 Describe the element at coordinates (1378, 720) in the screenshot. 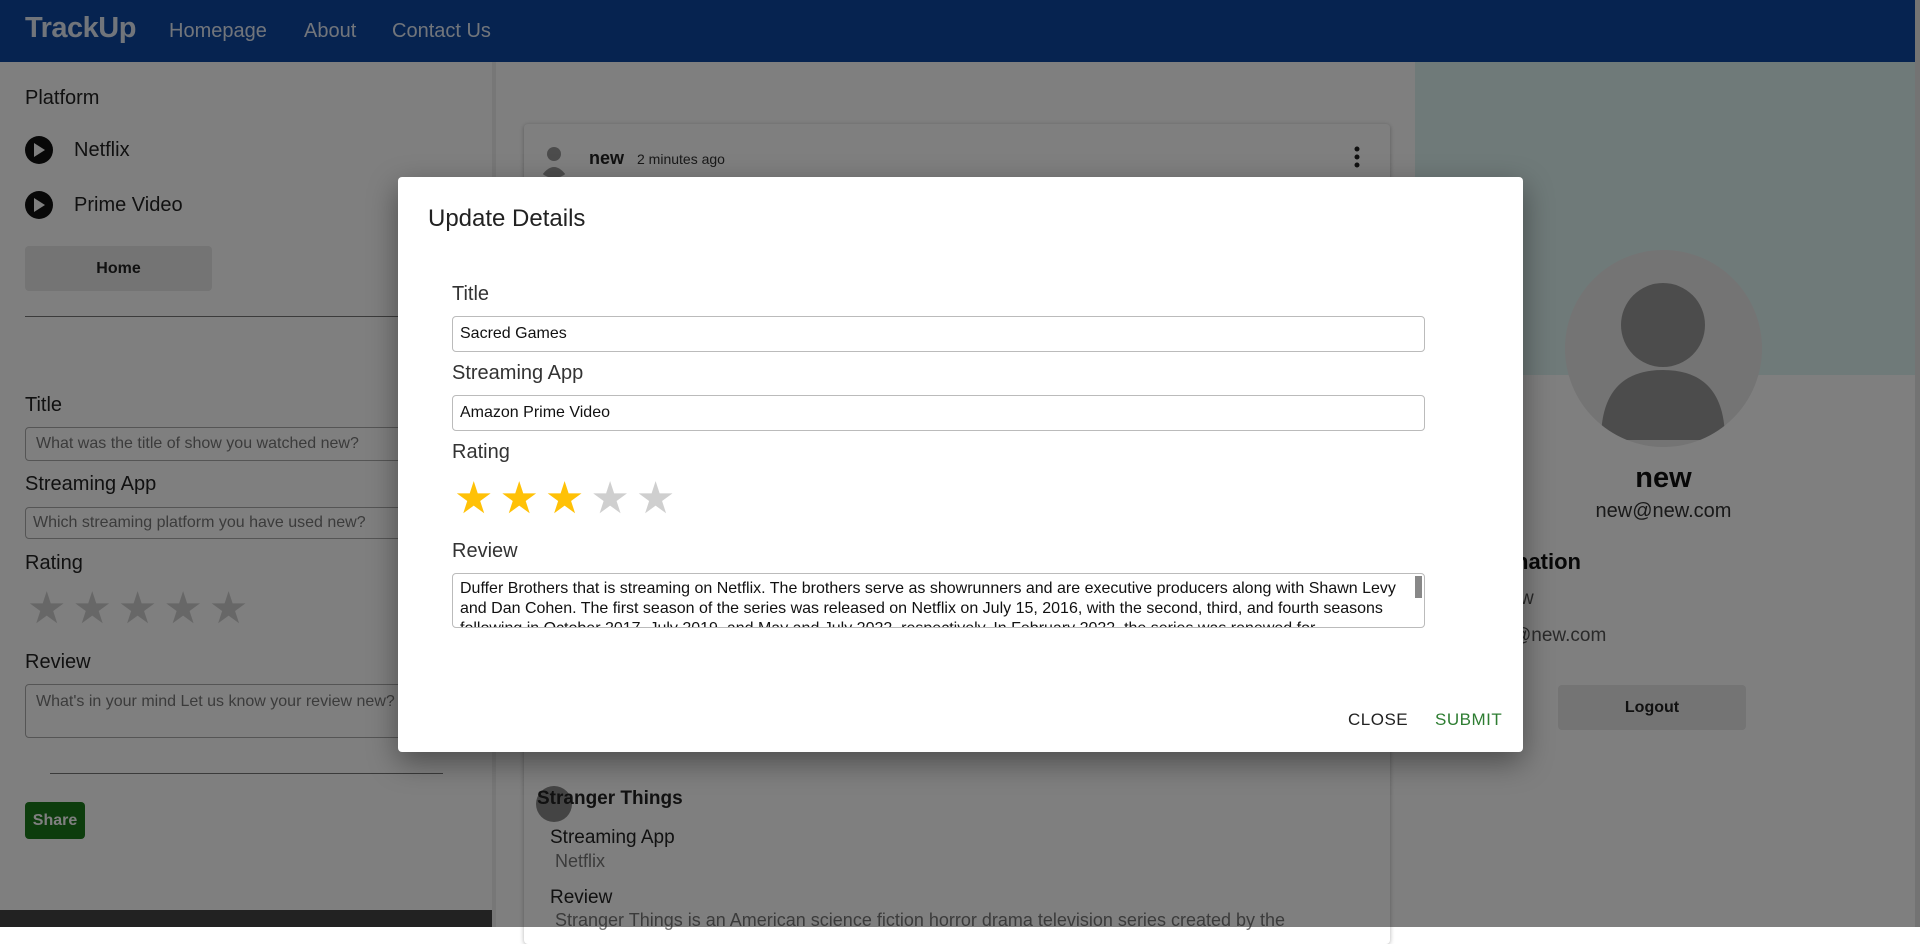

I see `close-button: CLOSE` at that location.